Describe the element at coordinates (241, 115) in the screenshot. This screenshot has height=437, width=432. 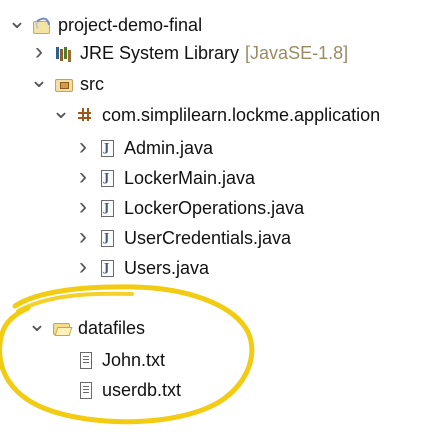
I see `tree-item-label: com.simplilearn.lockme.application` at that location.